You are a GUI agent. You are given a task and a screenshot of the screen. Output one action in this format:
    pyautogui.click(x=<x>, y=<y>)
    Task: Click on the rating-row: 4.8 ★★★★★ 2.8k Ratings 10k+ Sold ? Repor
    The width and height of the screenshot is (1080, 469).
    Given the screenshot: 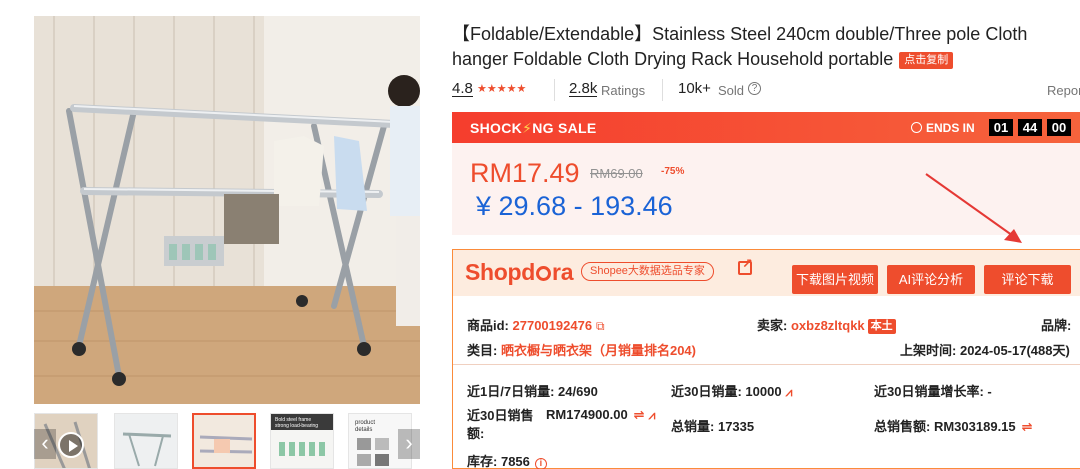 What is the action you would take?
    pyautogui.click(x=766, y=90)
    